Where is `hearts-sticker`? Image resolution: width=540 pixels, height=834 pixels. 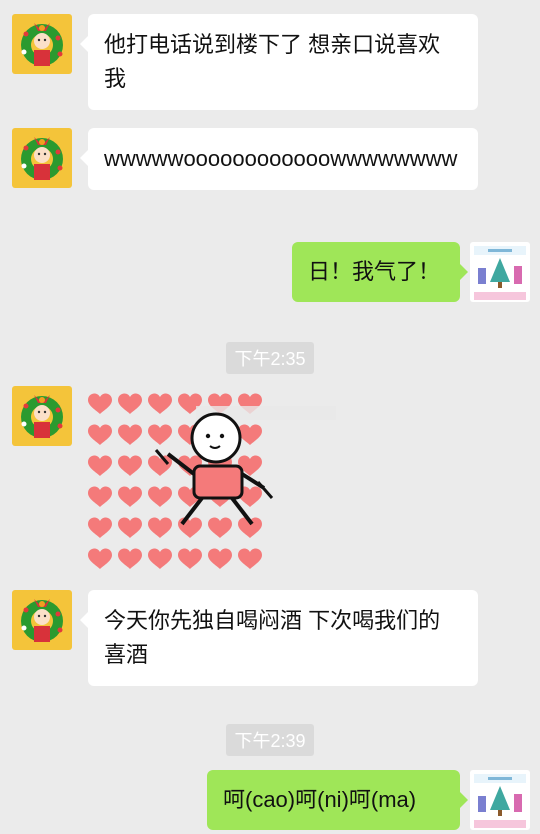 hearts-sticker is located at coordinates (211, 478).